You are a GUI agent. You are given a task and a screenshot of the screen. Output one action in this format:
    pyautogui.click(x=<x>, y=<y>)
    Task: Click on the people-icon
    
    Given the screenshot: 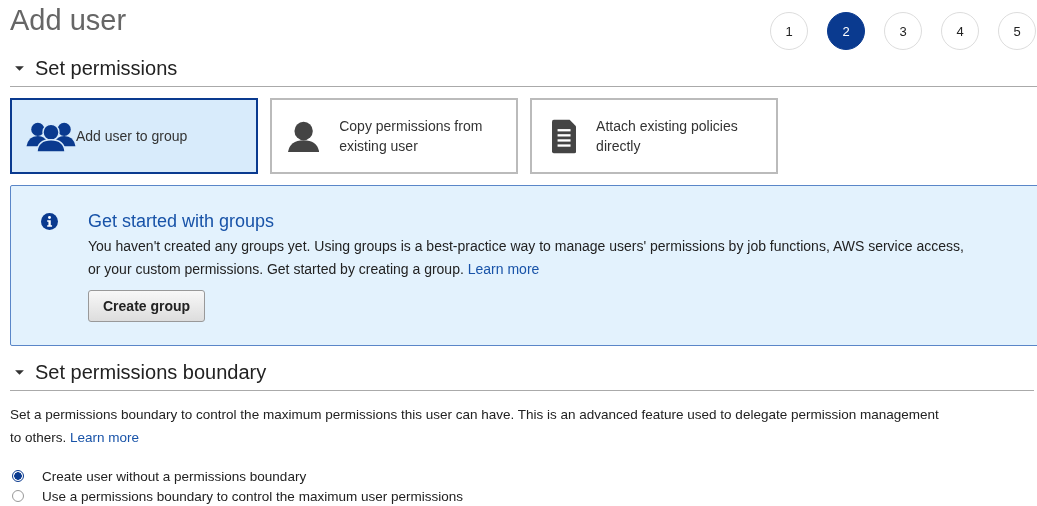 What is the action you would take?
    pyautogui.click(x=51, y=136)
    